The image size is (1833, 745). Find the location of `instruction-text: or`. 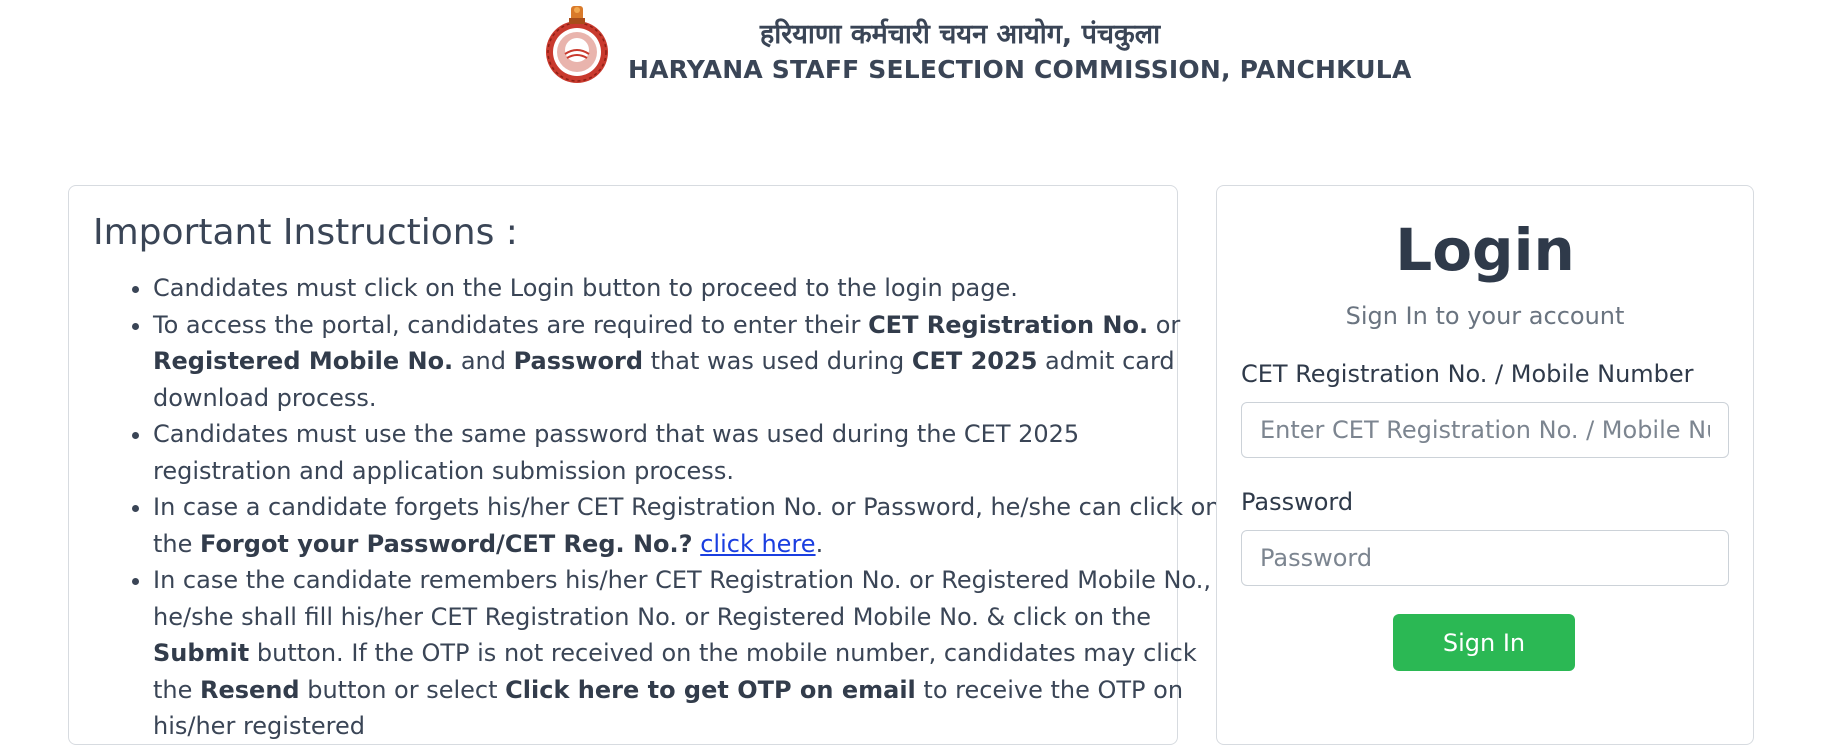

instruction-text: or is located at coordinates (1164, 324).